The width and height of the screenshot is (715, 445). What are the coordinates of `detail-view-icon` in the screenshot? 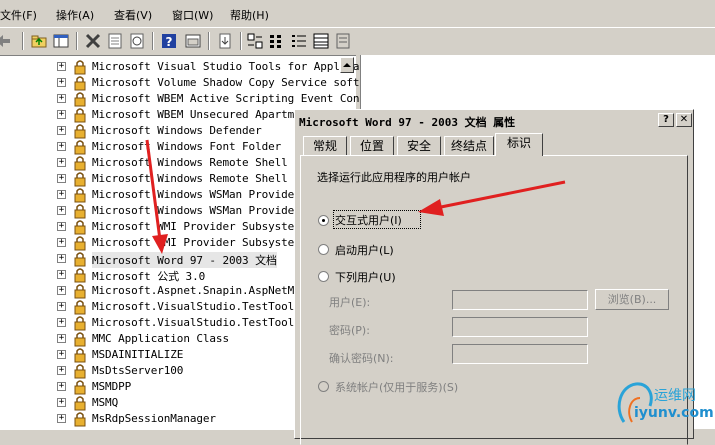 It's located at (321, 41).